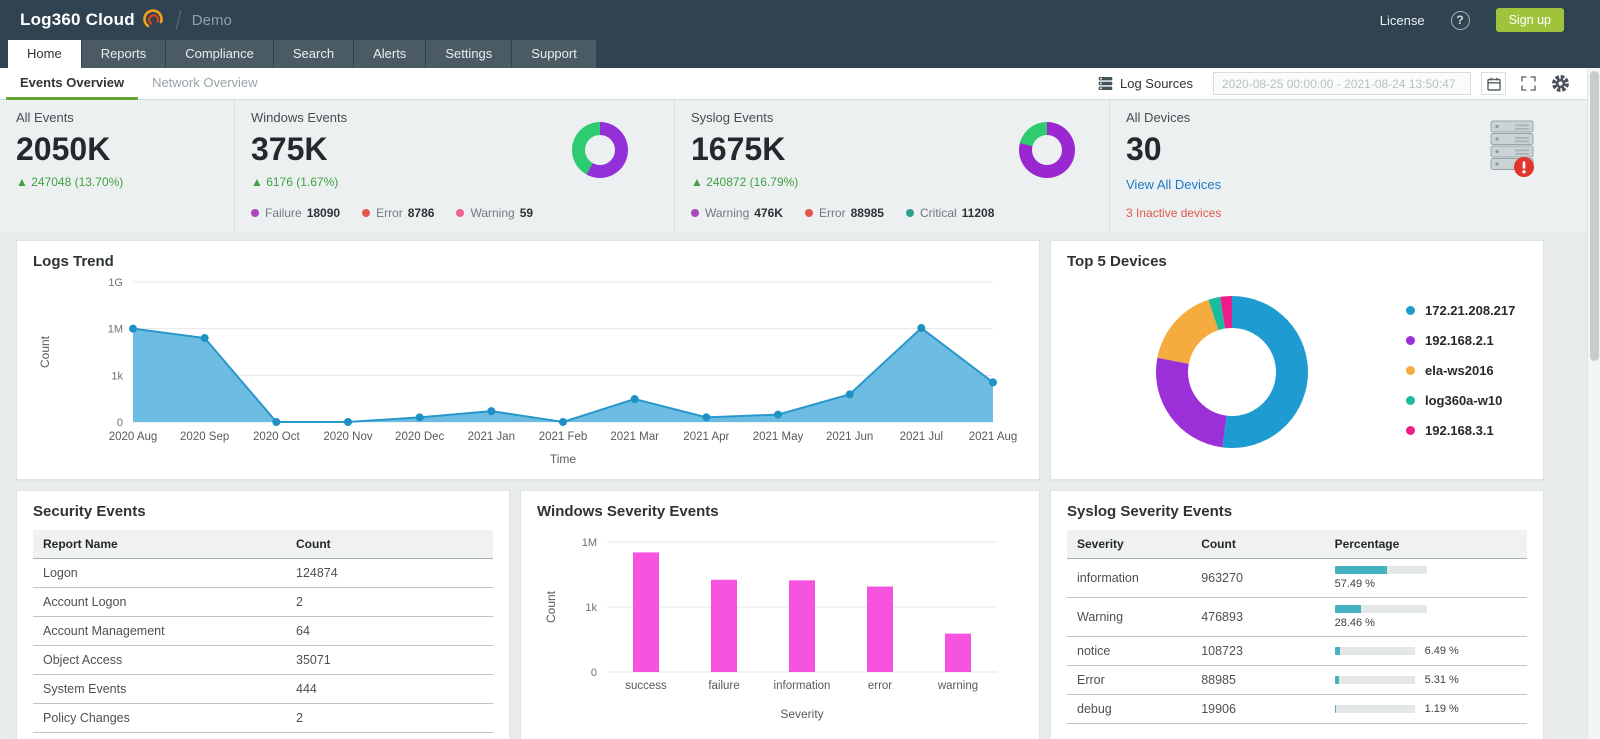 Image resolution: width=1600 pixels, height=739 pixels. What do you see at coordinates (1402, 20) in the screenshot?
I see `license-link: License` at bounding box center [1402, 20].